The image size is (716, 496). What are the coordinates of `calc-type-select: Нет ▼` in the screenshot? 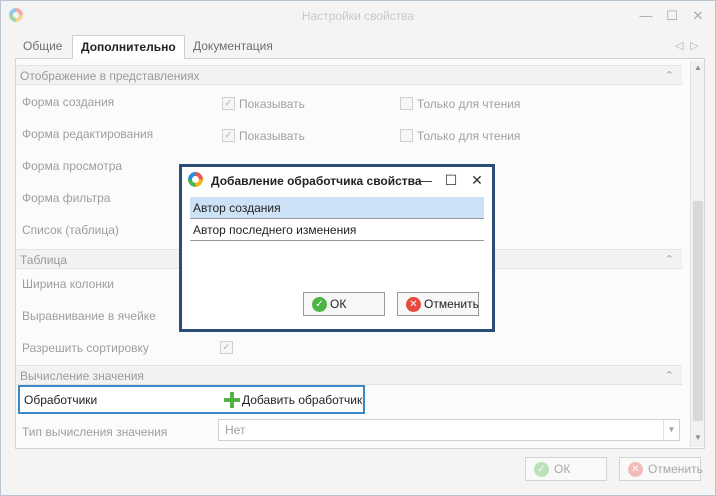 It's located at (449, 430).